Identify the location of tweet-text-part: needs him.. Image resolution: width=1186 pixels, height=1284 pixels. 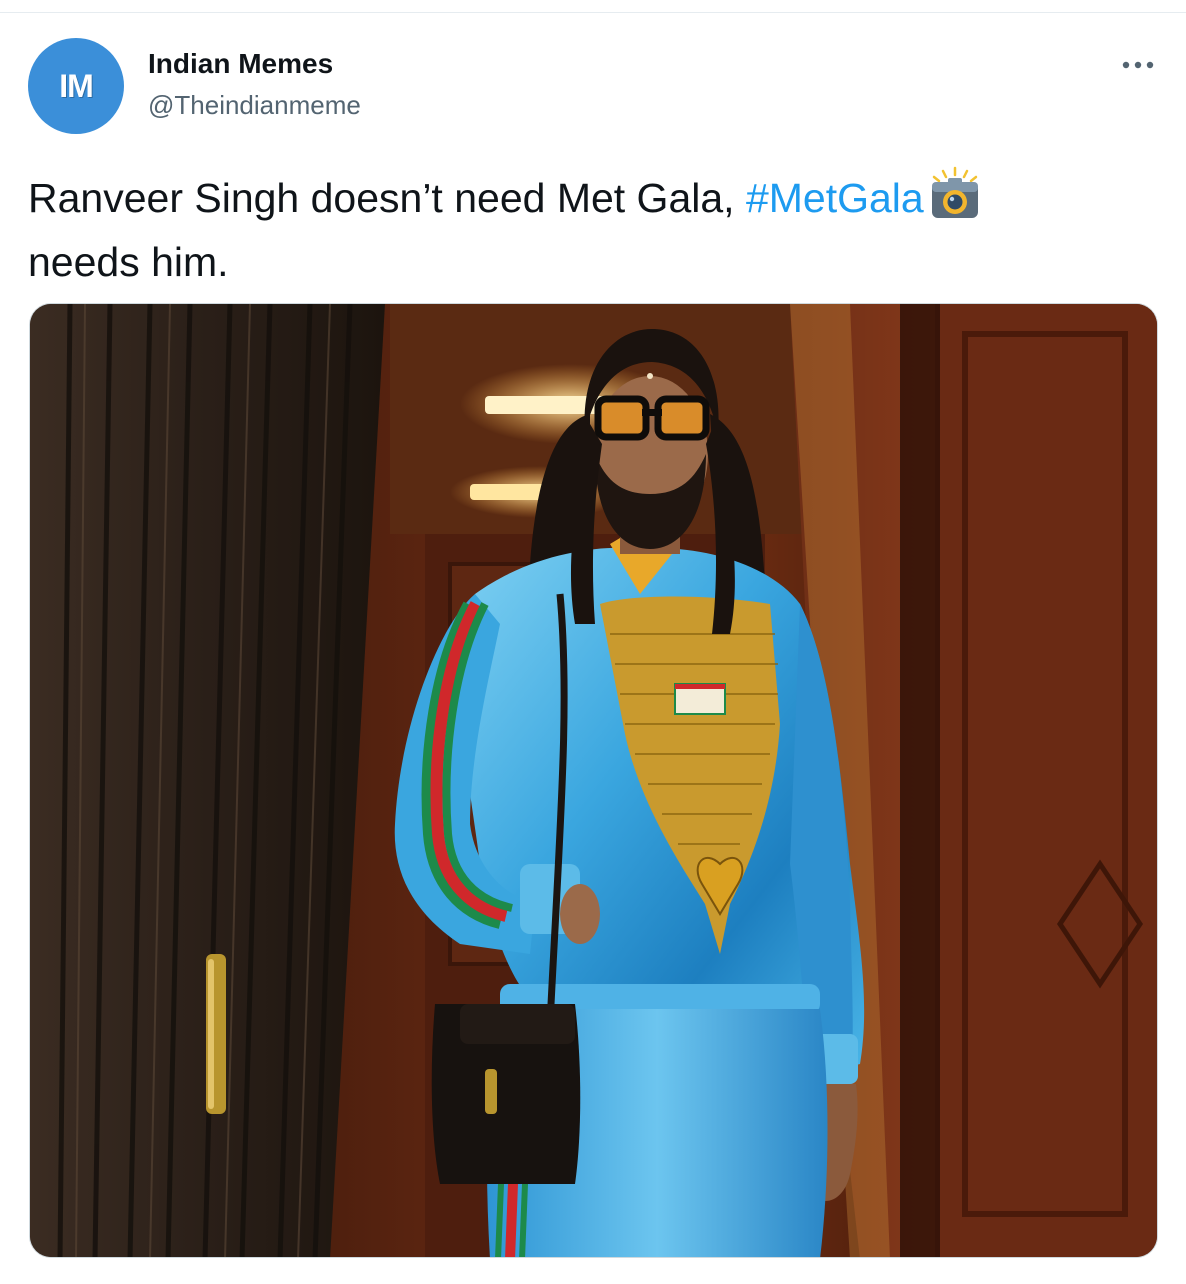
(128, 262).